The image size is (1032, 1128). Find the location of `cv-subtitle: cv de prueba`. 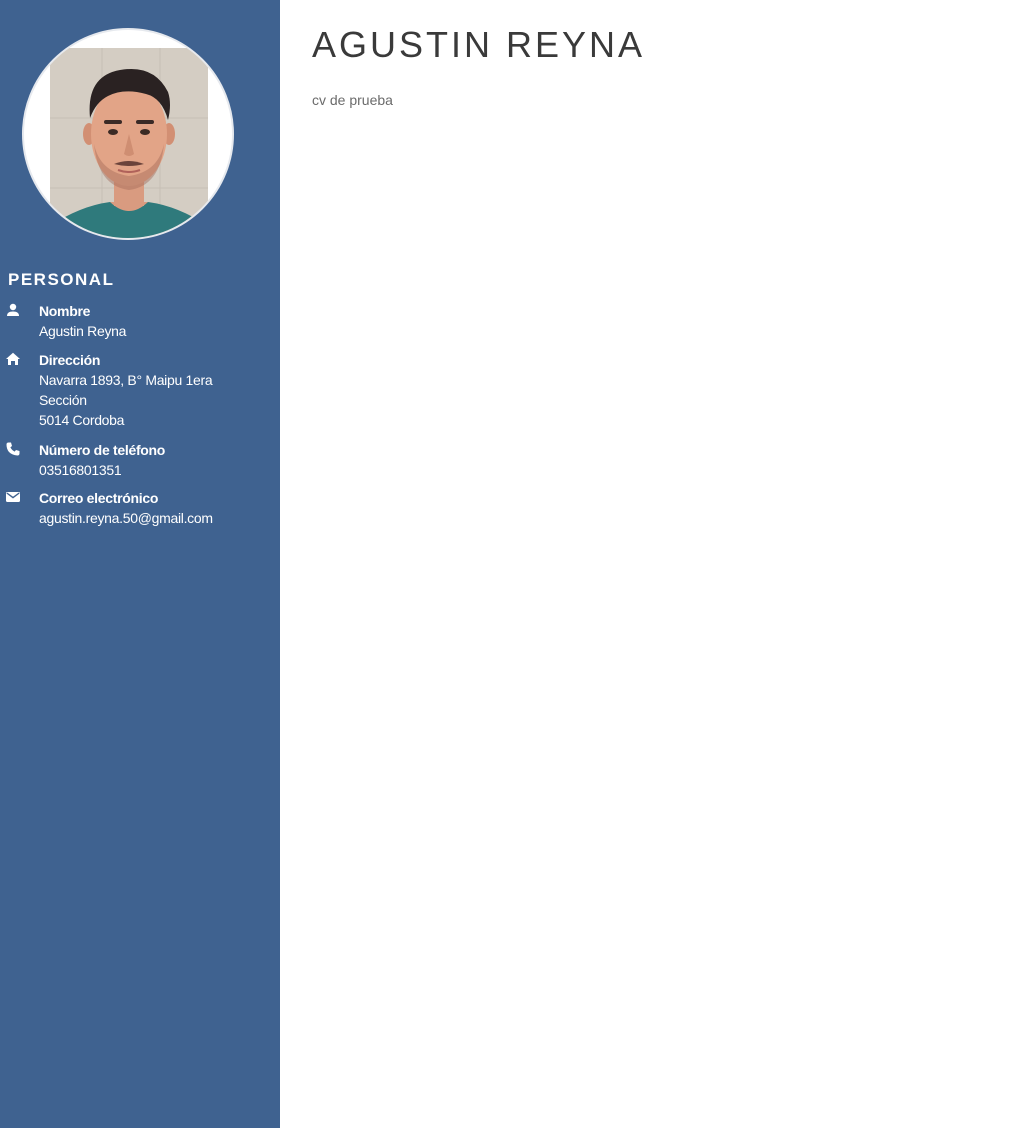

cv-subtitle: cv de prueba is located at coordinates (352, 100).